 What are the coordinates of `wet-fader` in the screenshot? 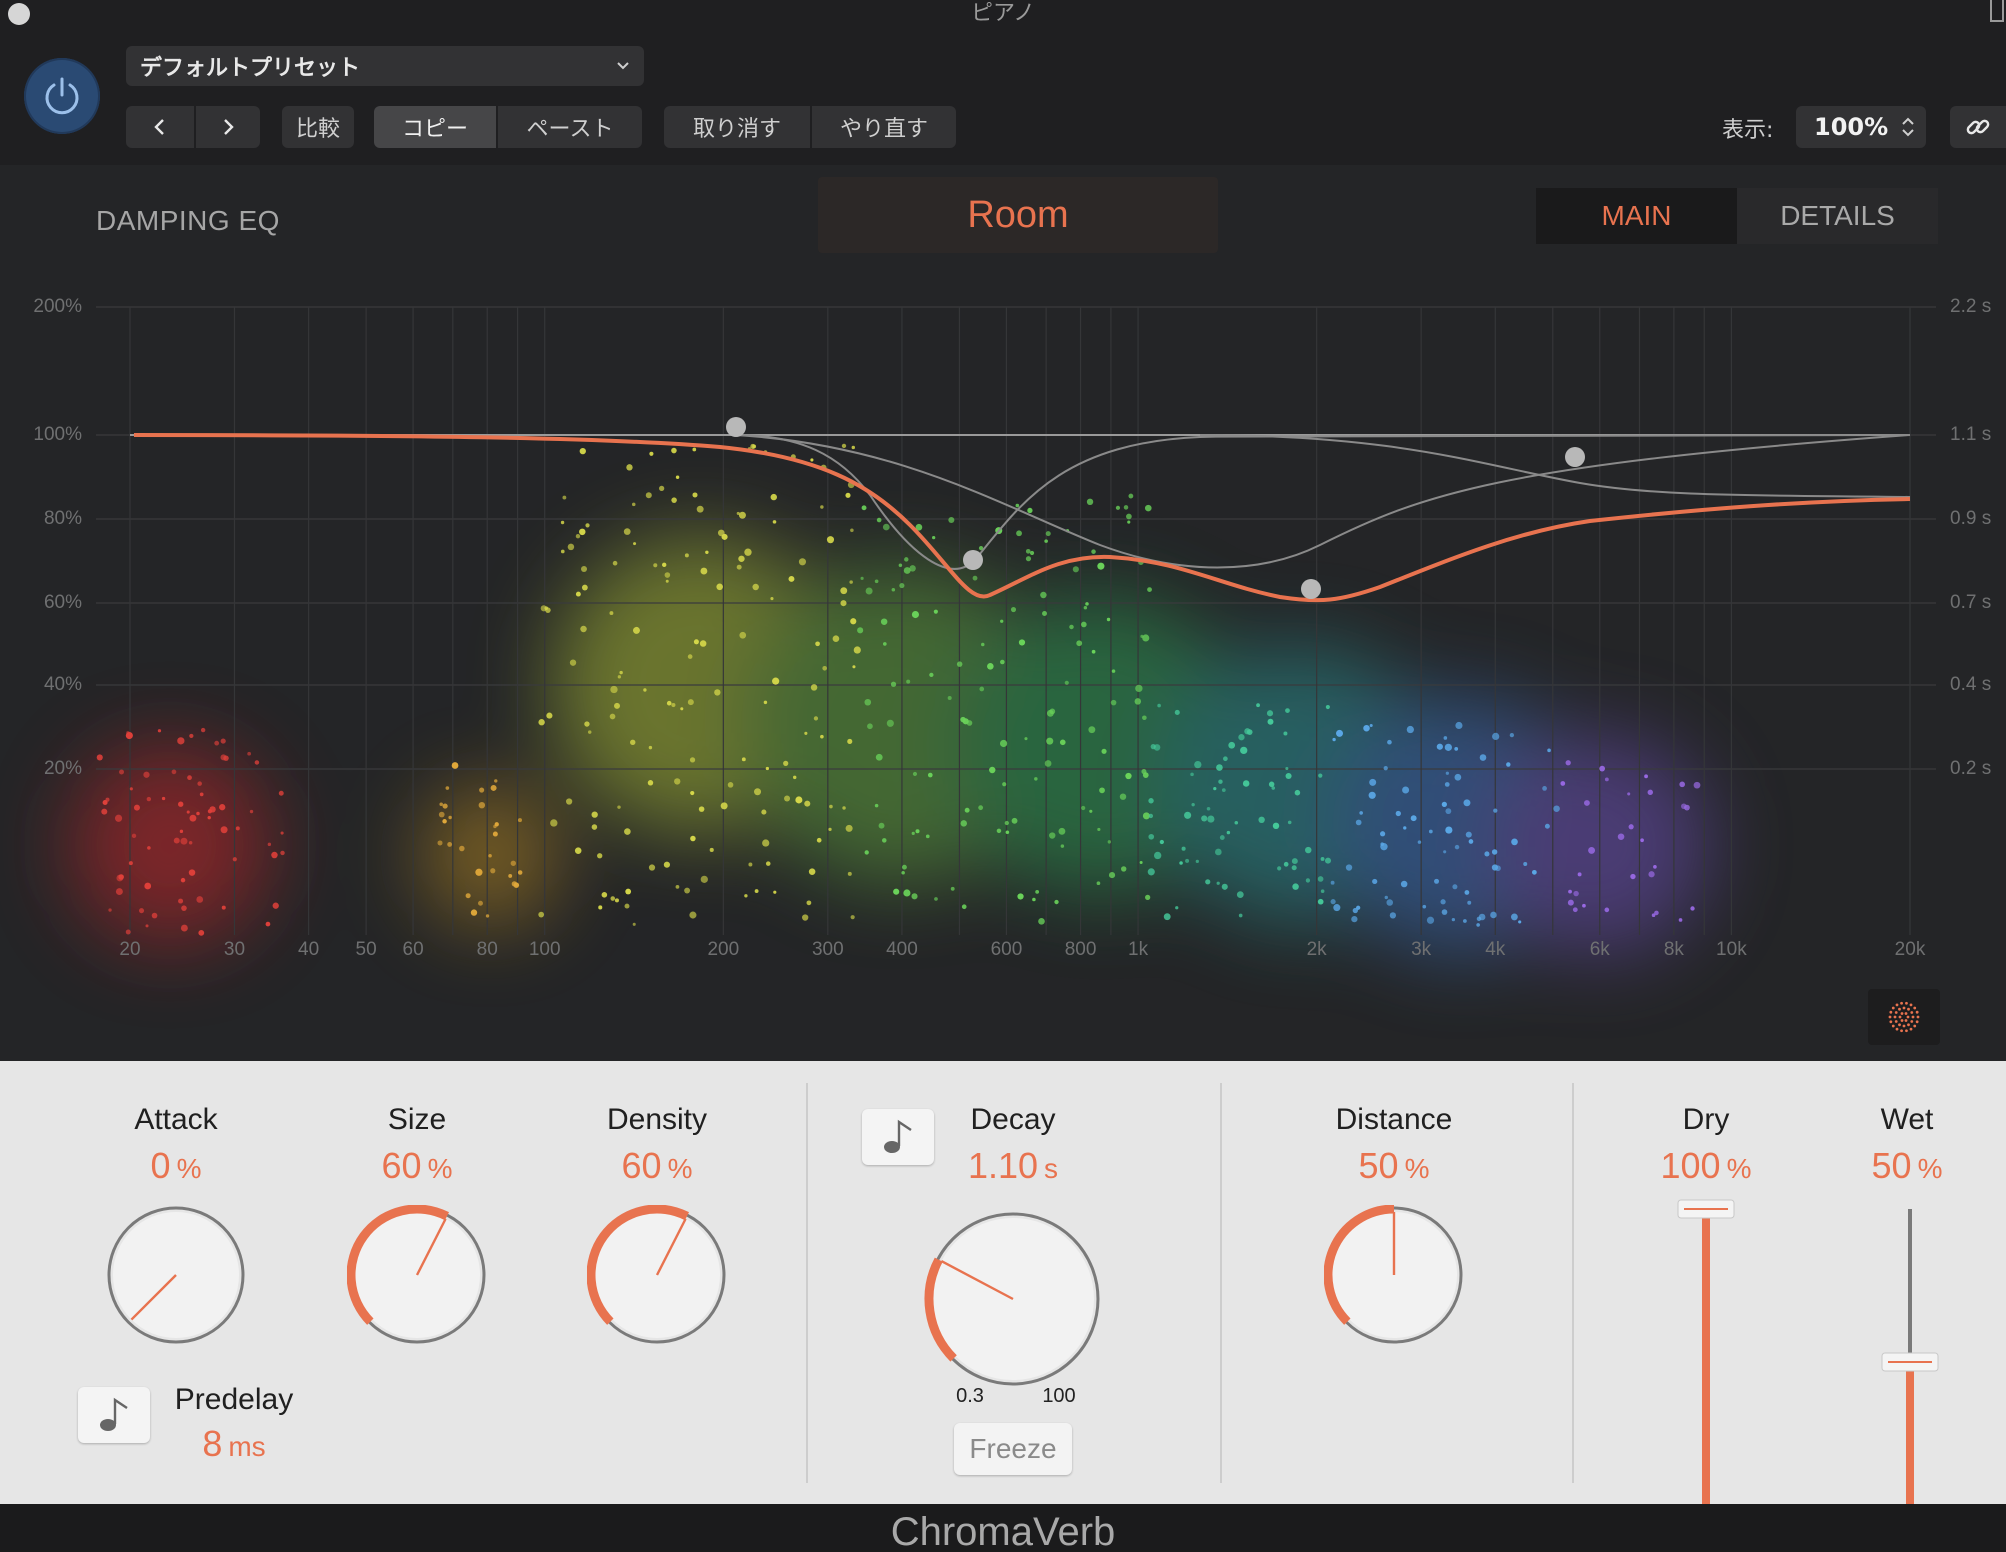 It's located at (1910, 1358).